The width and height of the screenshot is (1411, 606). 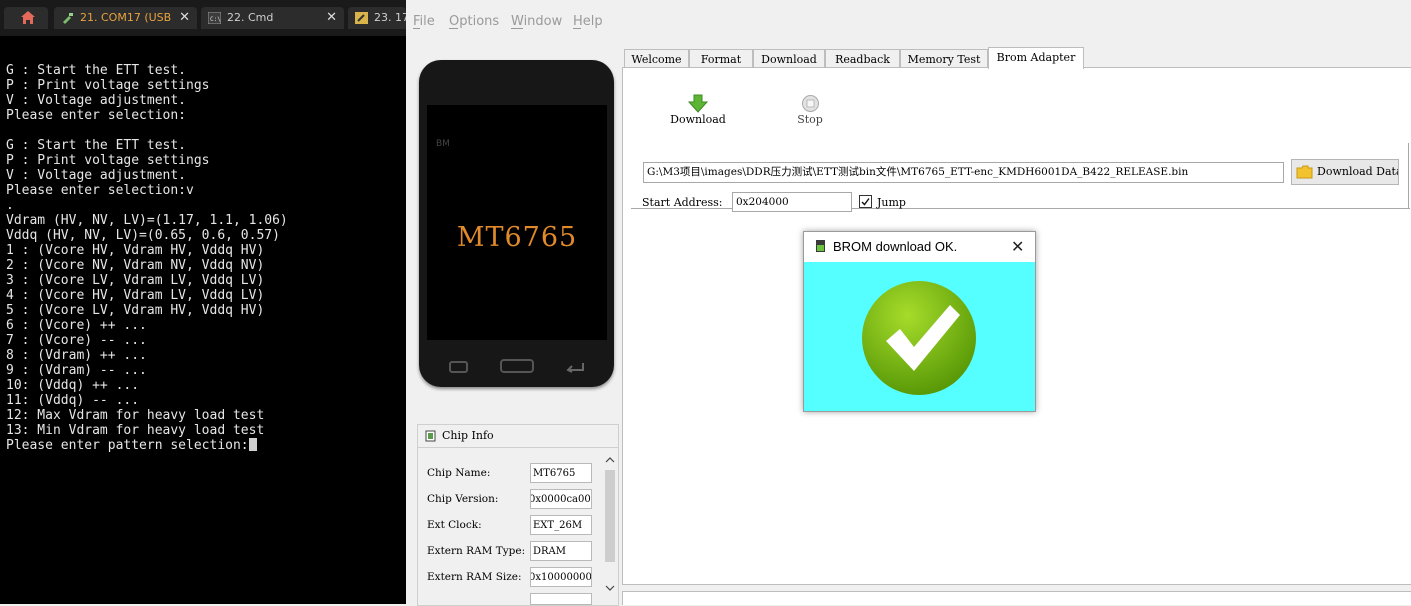 What do you see at coordinates (443, 144) in the screenshot?
I see `phone-brand: BM` at bounding box center [443, 144].